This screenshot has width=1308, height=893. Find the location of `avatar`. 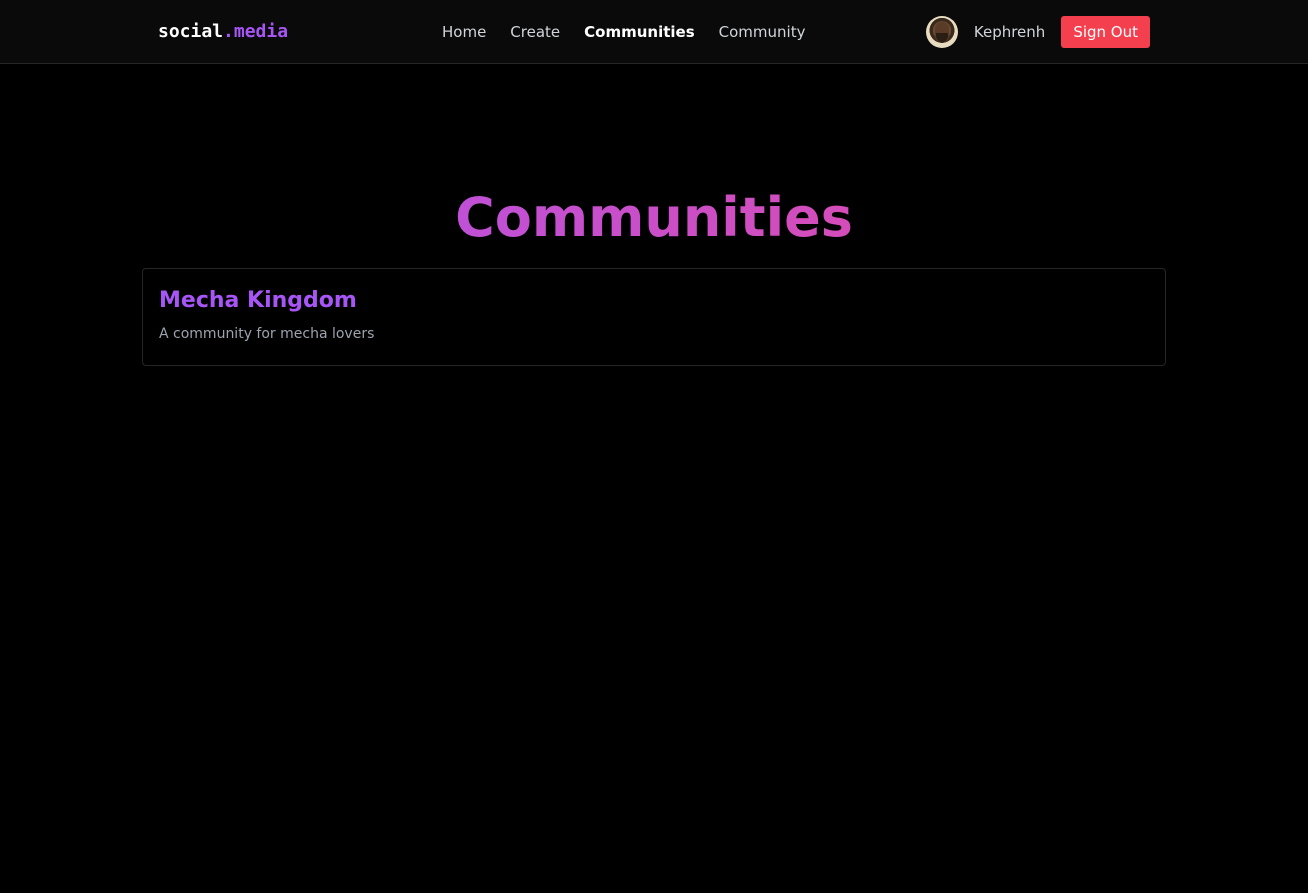

avatar is located at coordinates (941, 32).